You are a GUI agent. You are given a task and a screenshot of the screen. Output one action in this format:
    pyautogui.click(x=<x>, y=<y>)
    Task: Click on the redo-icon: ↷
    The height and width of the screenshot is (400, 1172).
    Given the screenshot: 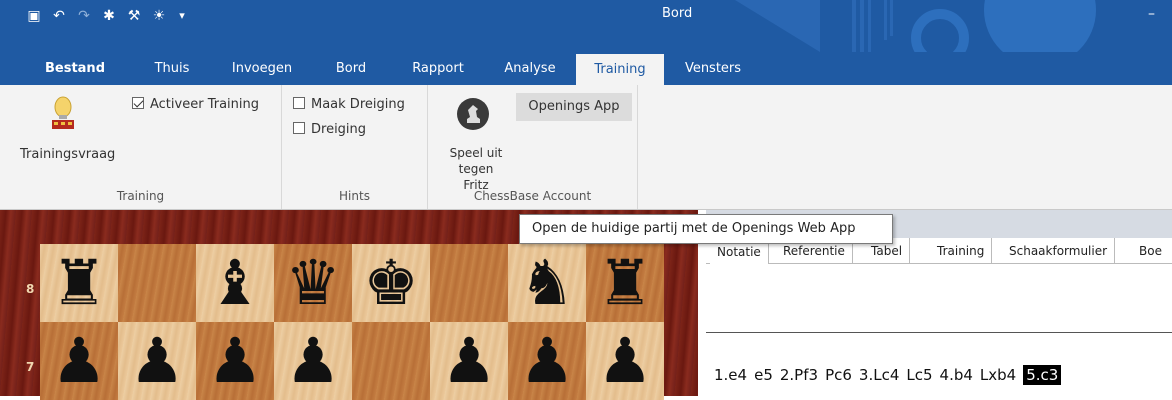 What is the action you would take?
    pyautogui.click(x=84, y=16)
    